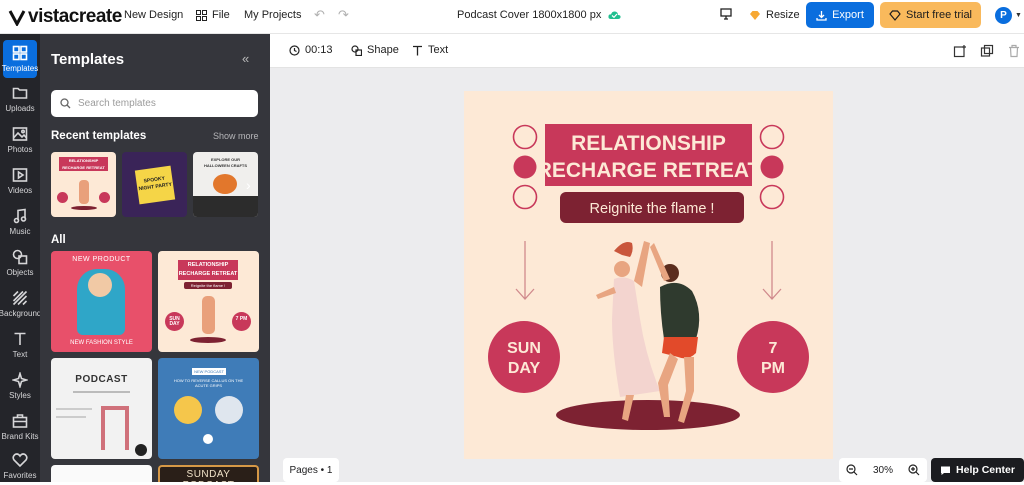 The width and height of the screenshot is (1024, 485). Describe the element at coordinates (652, 209) in the screenshot. I see `design-tagline: Reignite the flame !` at that location.